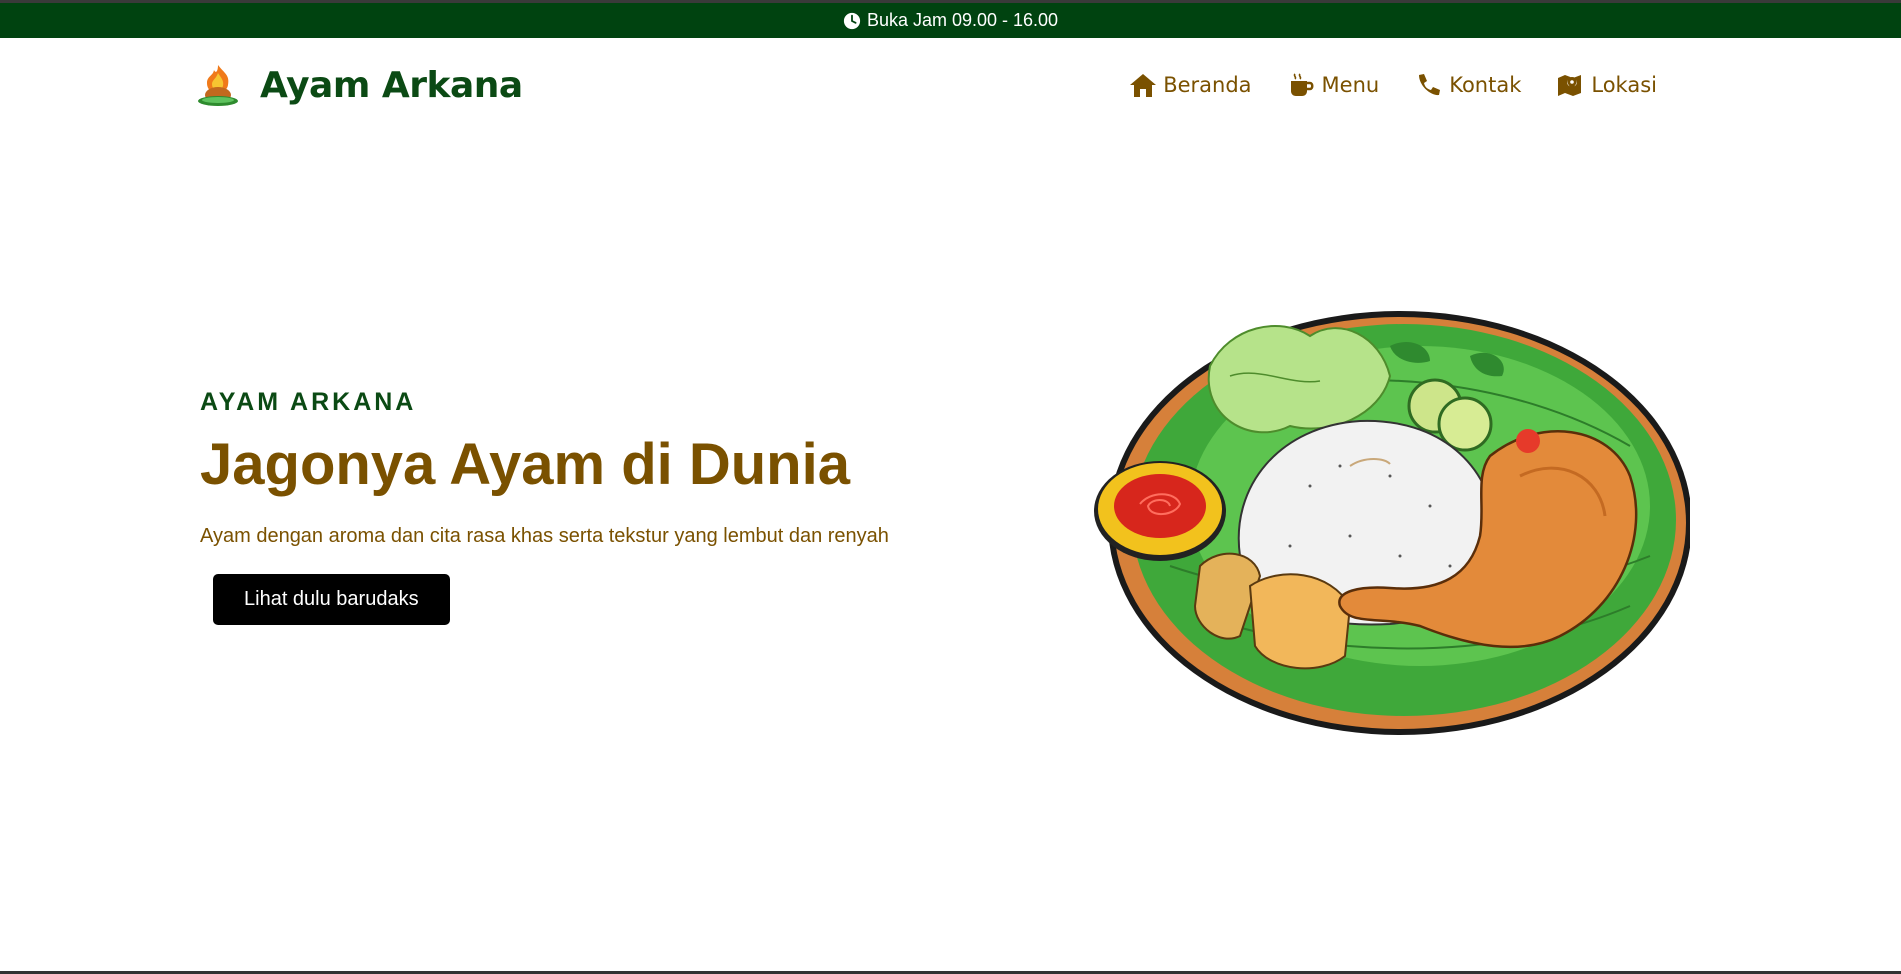 The height and width of the screenshot is (974, 1901). Describe the element at coordinates (1392, 523) in the screenshot. I see `nasi-ayam-plate-illustration` at that location.